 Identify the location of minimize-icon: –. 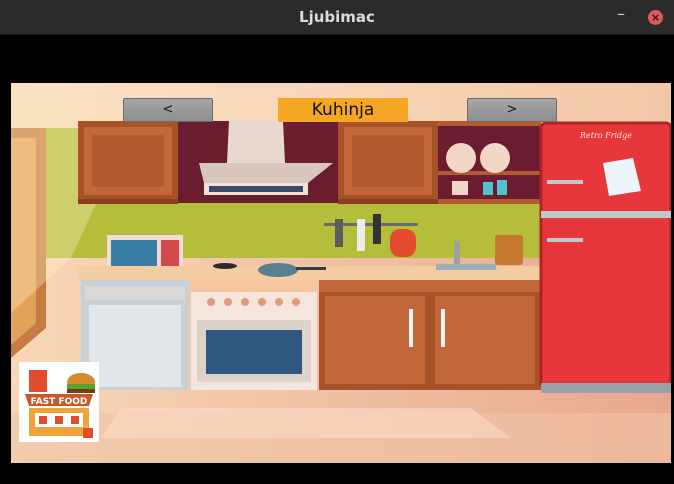
(621, 14).